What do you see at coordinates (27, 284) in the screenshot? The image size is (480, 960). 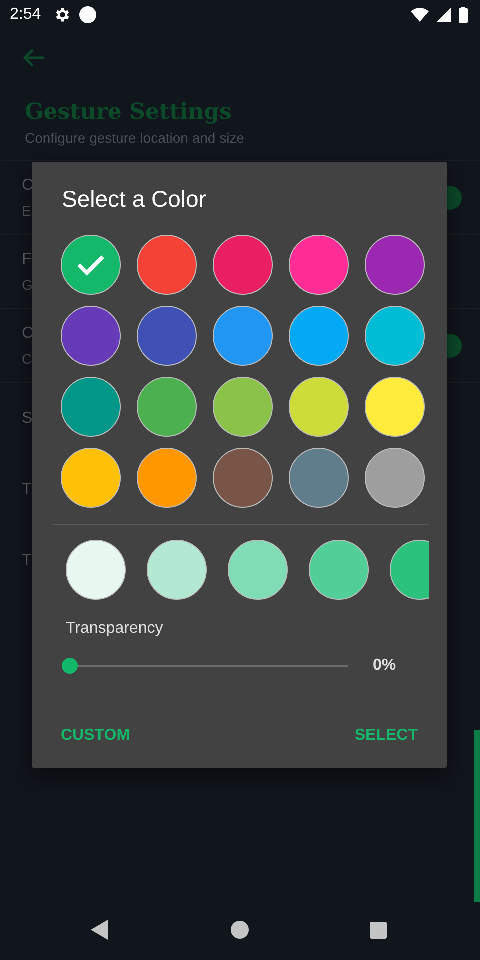 I see `setting-subtitle: G` at bounding box center [27, 284].